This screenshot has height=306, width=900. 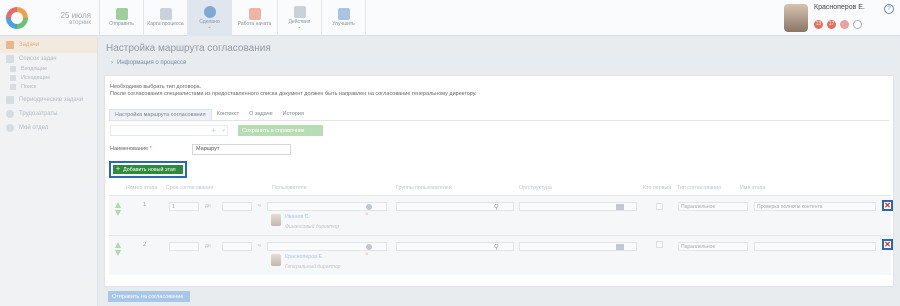 I want to click on add-stage-highlight: + Добавить новый этап, so click(x=148, y=169).